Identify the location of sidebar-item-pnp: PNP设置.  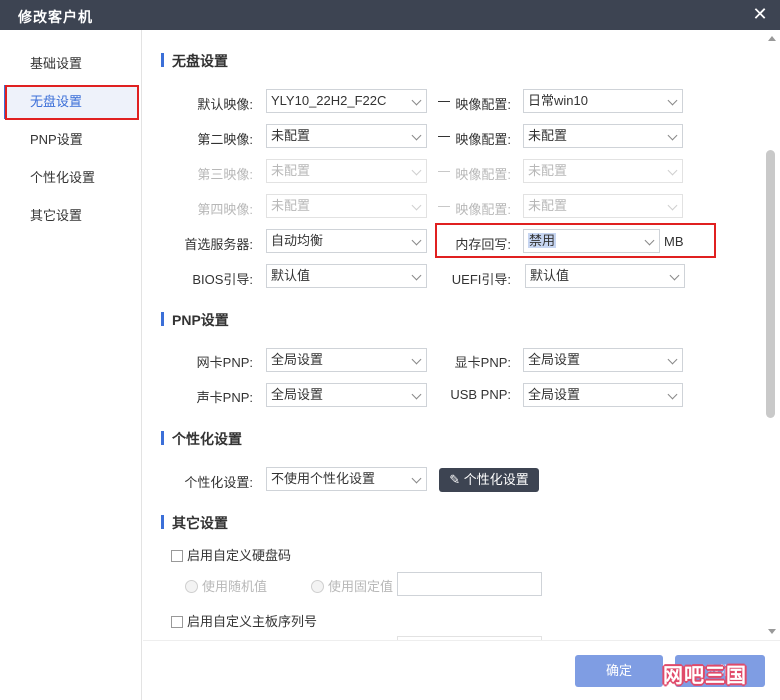
(71, 140).